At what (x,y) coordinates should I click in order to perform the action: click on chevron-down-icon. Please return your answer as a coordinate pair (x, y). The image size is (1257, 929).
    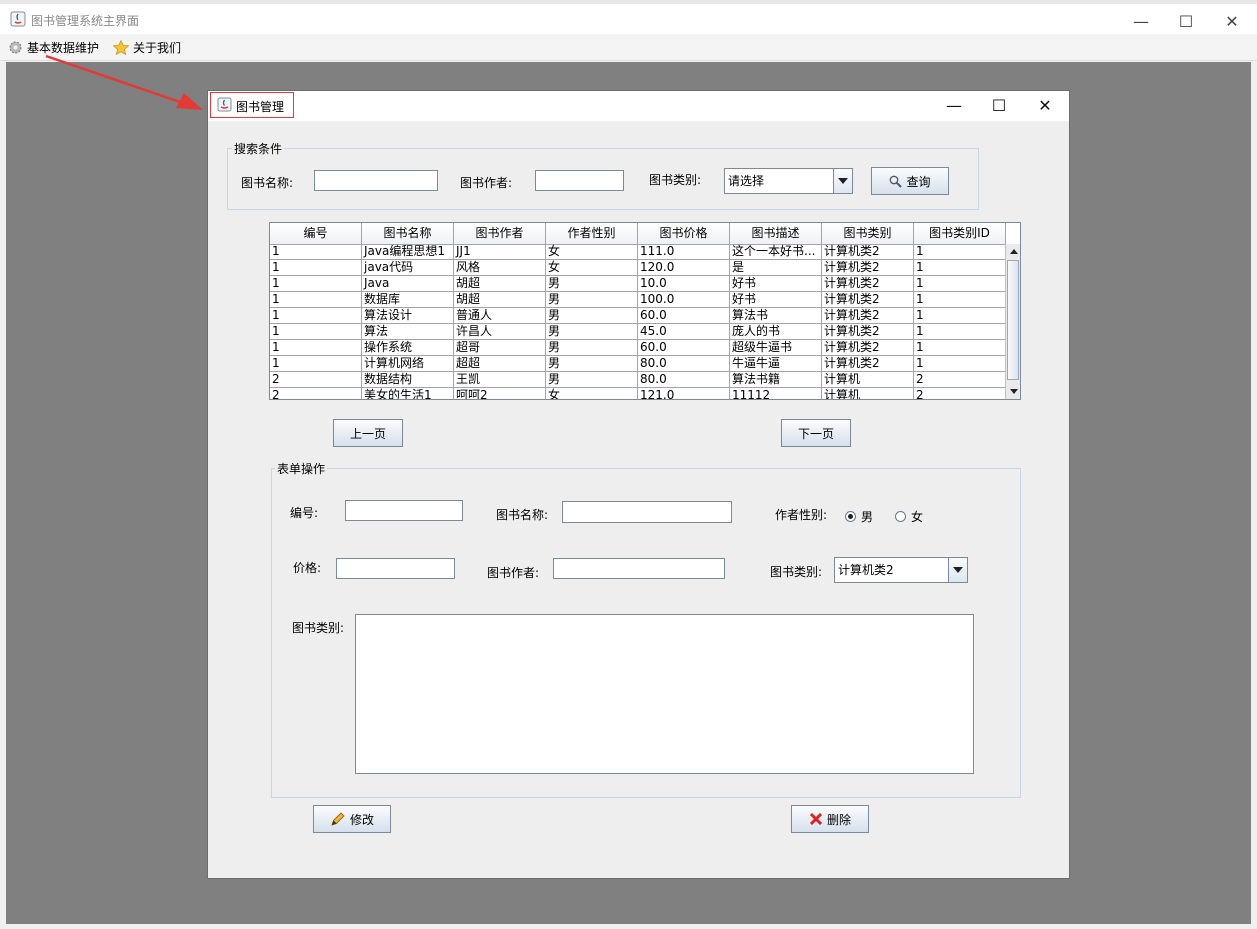
    Looking at the image, I should click on (842, 181).